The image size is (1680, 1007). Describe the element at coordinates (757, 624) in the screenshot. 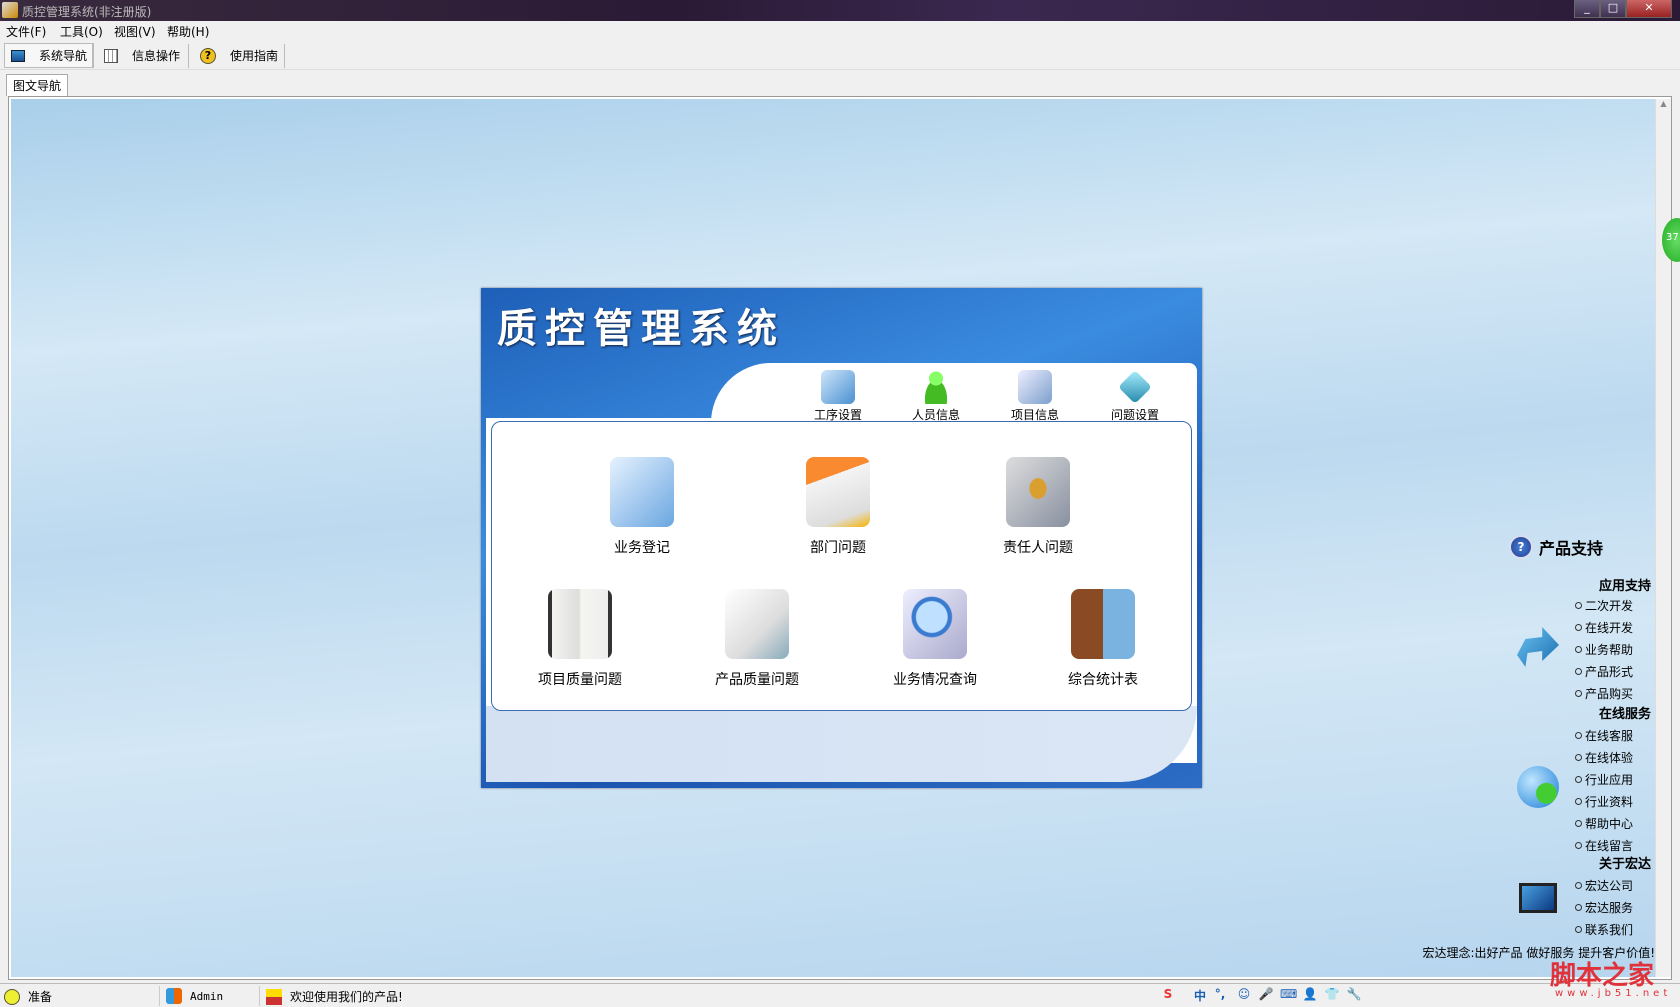

I see `notepad-icon` at that location.